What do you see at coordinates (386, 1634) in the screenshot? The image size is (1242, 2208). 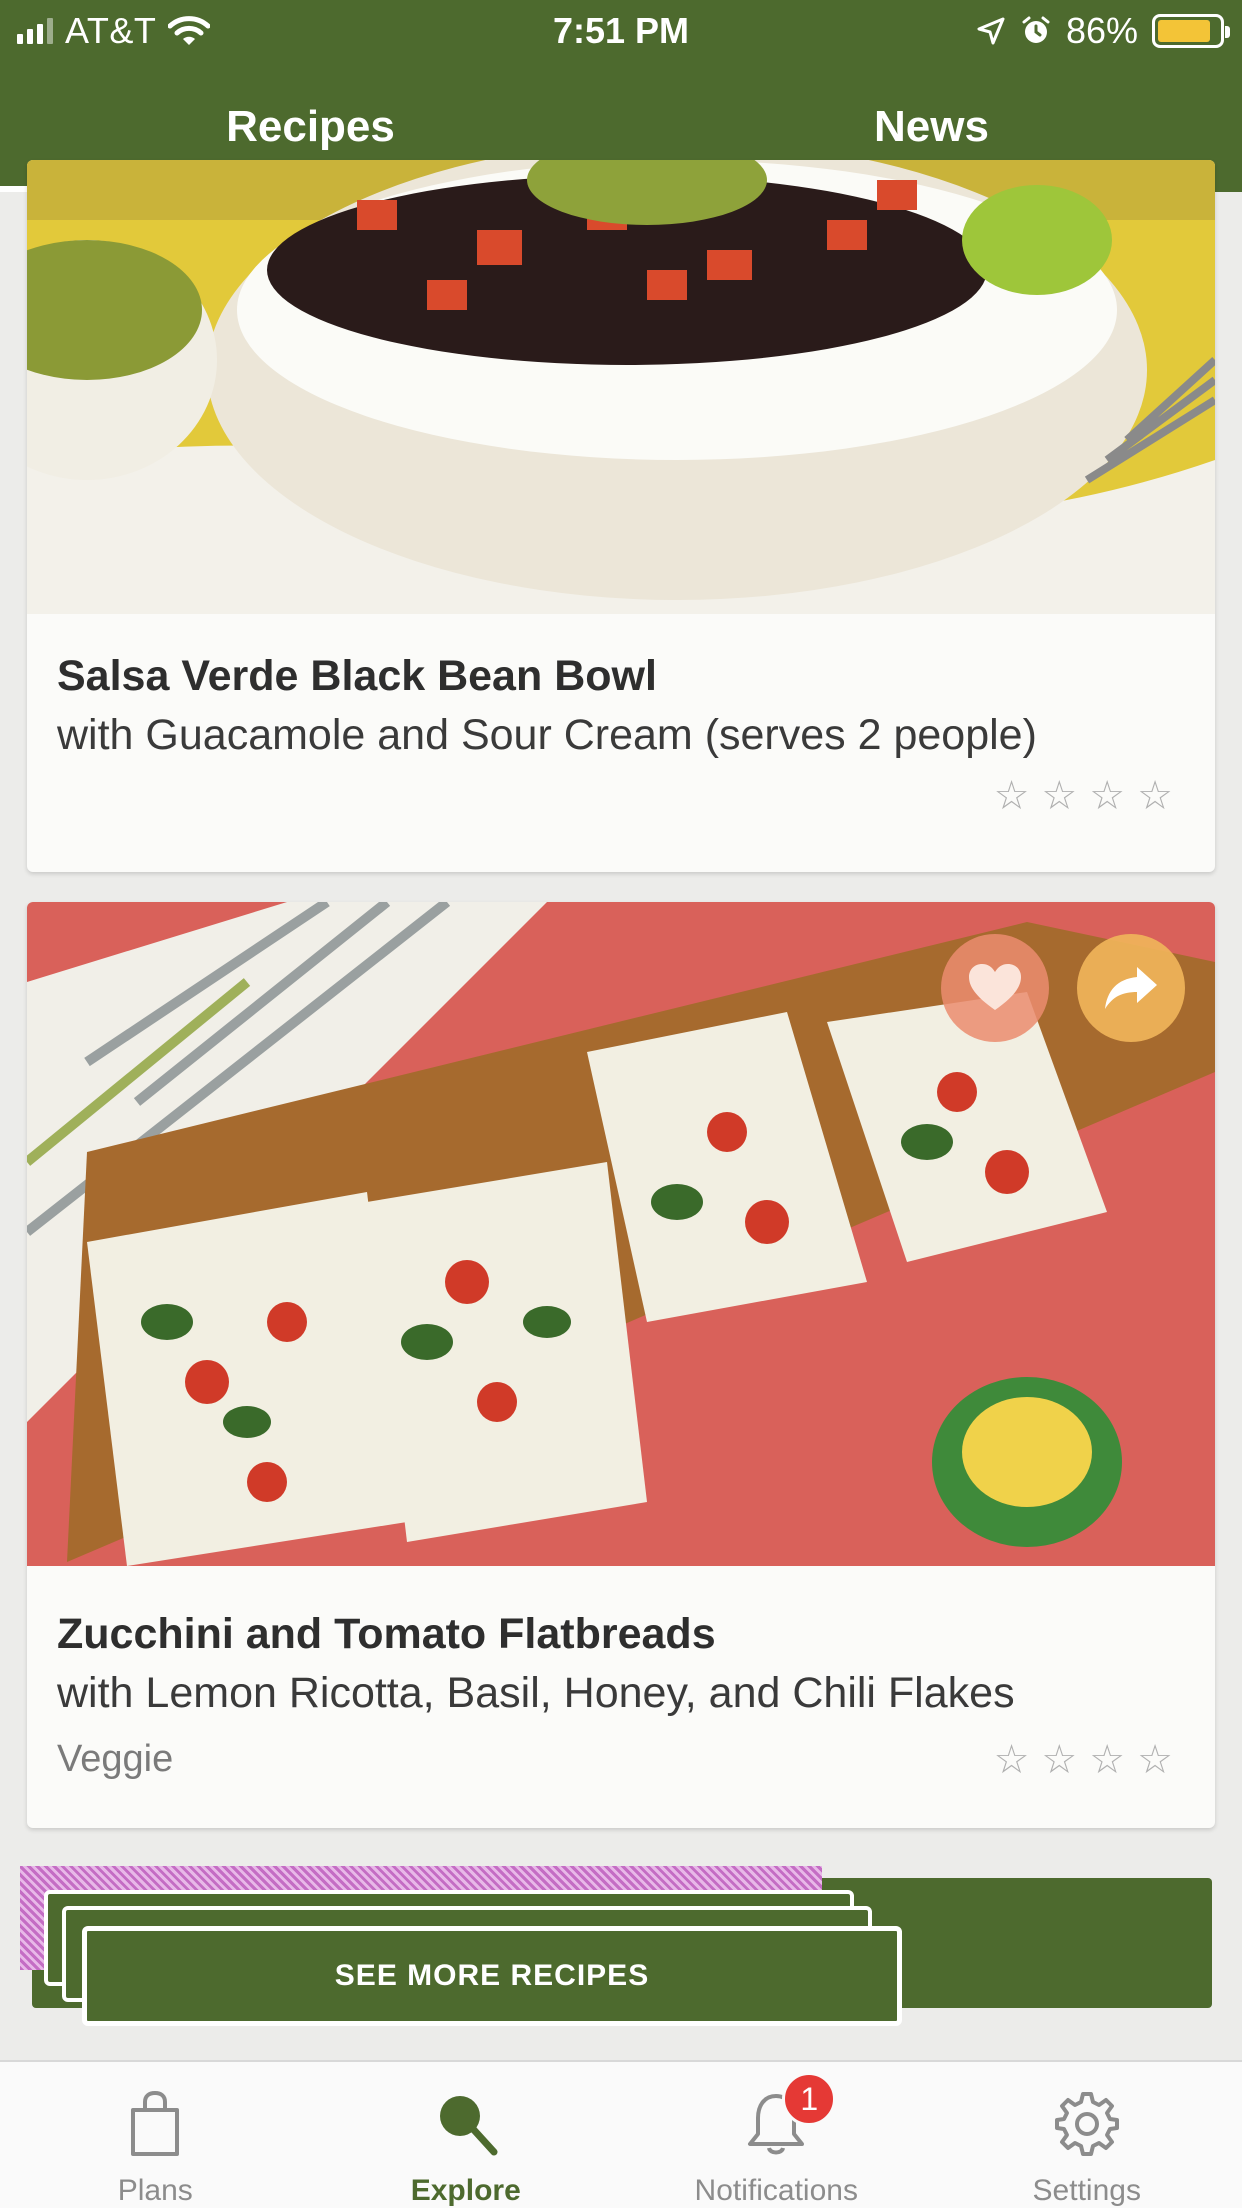 I see `recipe-title: Zucchini and Tomato Flatbreads` at bounding box center [386, 1634].